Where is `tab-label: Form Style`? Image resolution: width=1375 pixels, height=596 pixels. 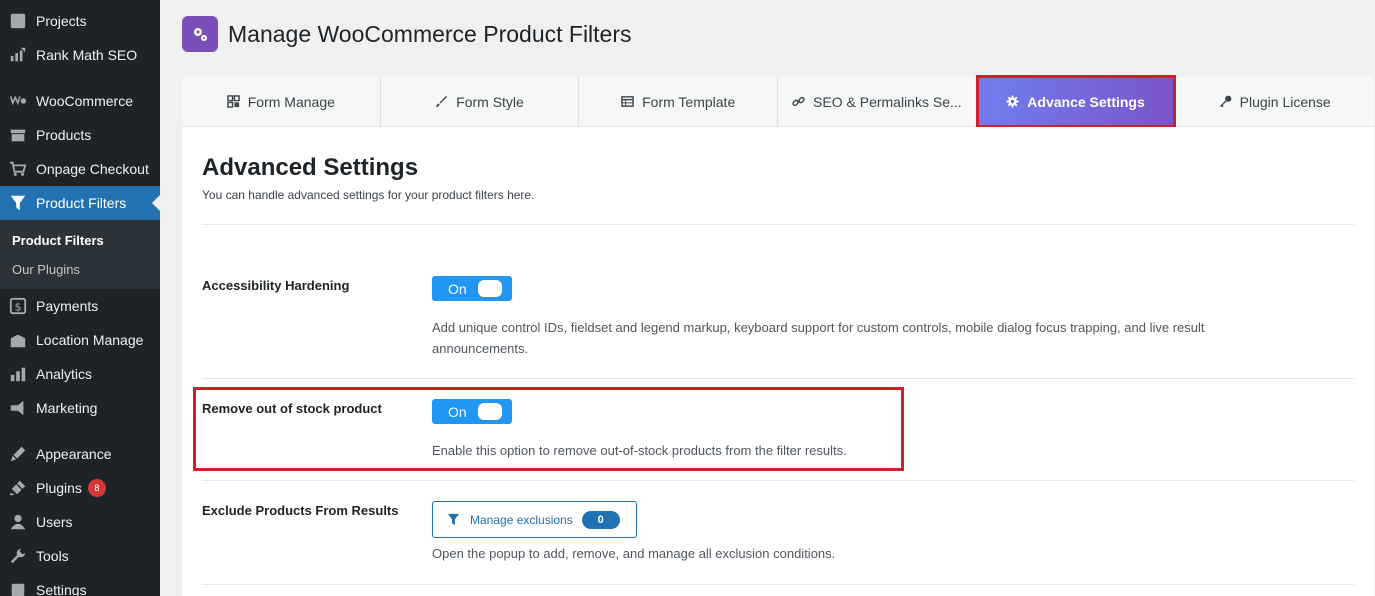
tab-label: Form Style is located at coordinates (490, 101).